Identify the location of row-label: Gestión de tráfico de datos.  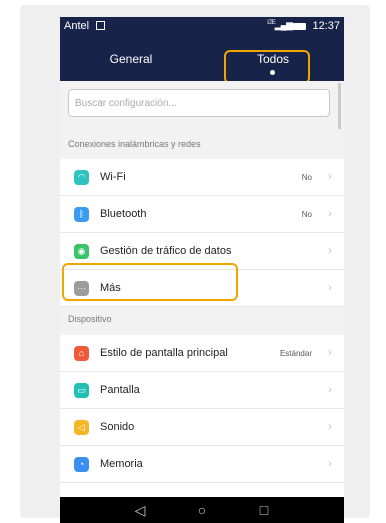
(166, 251).